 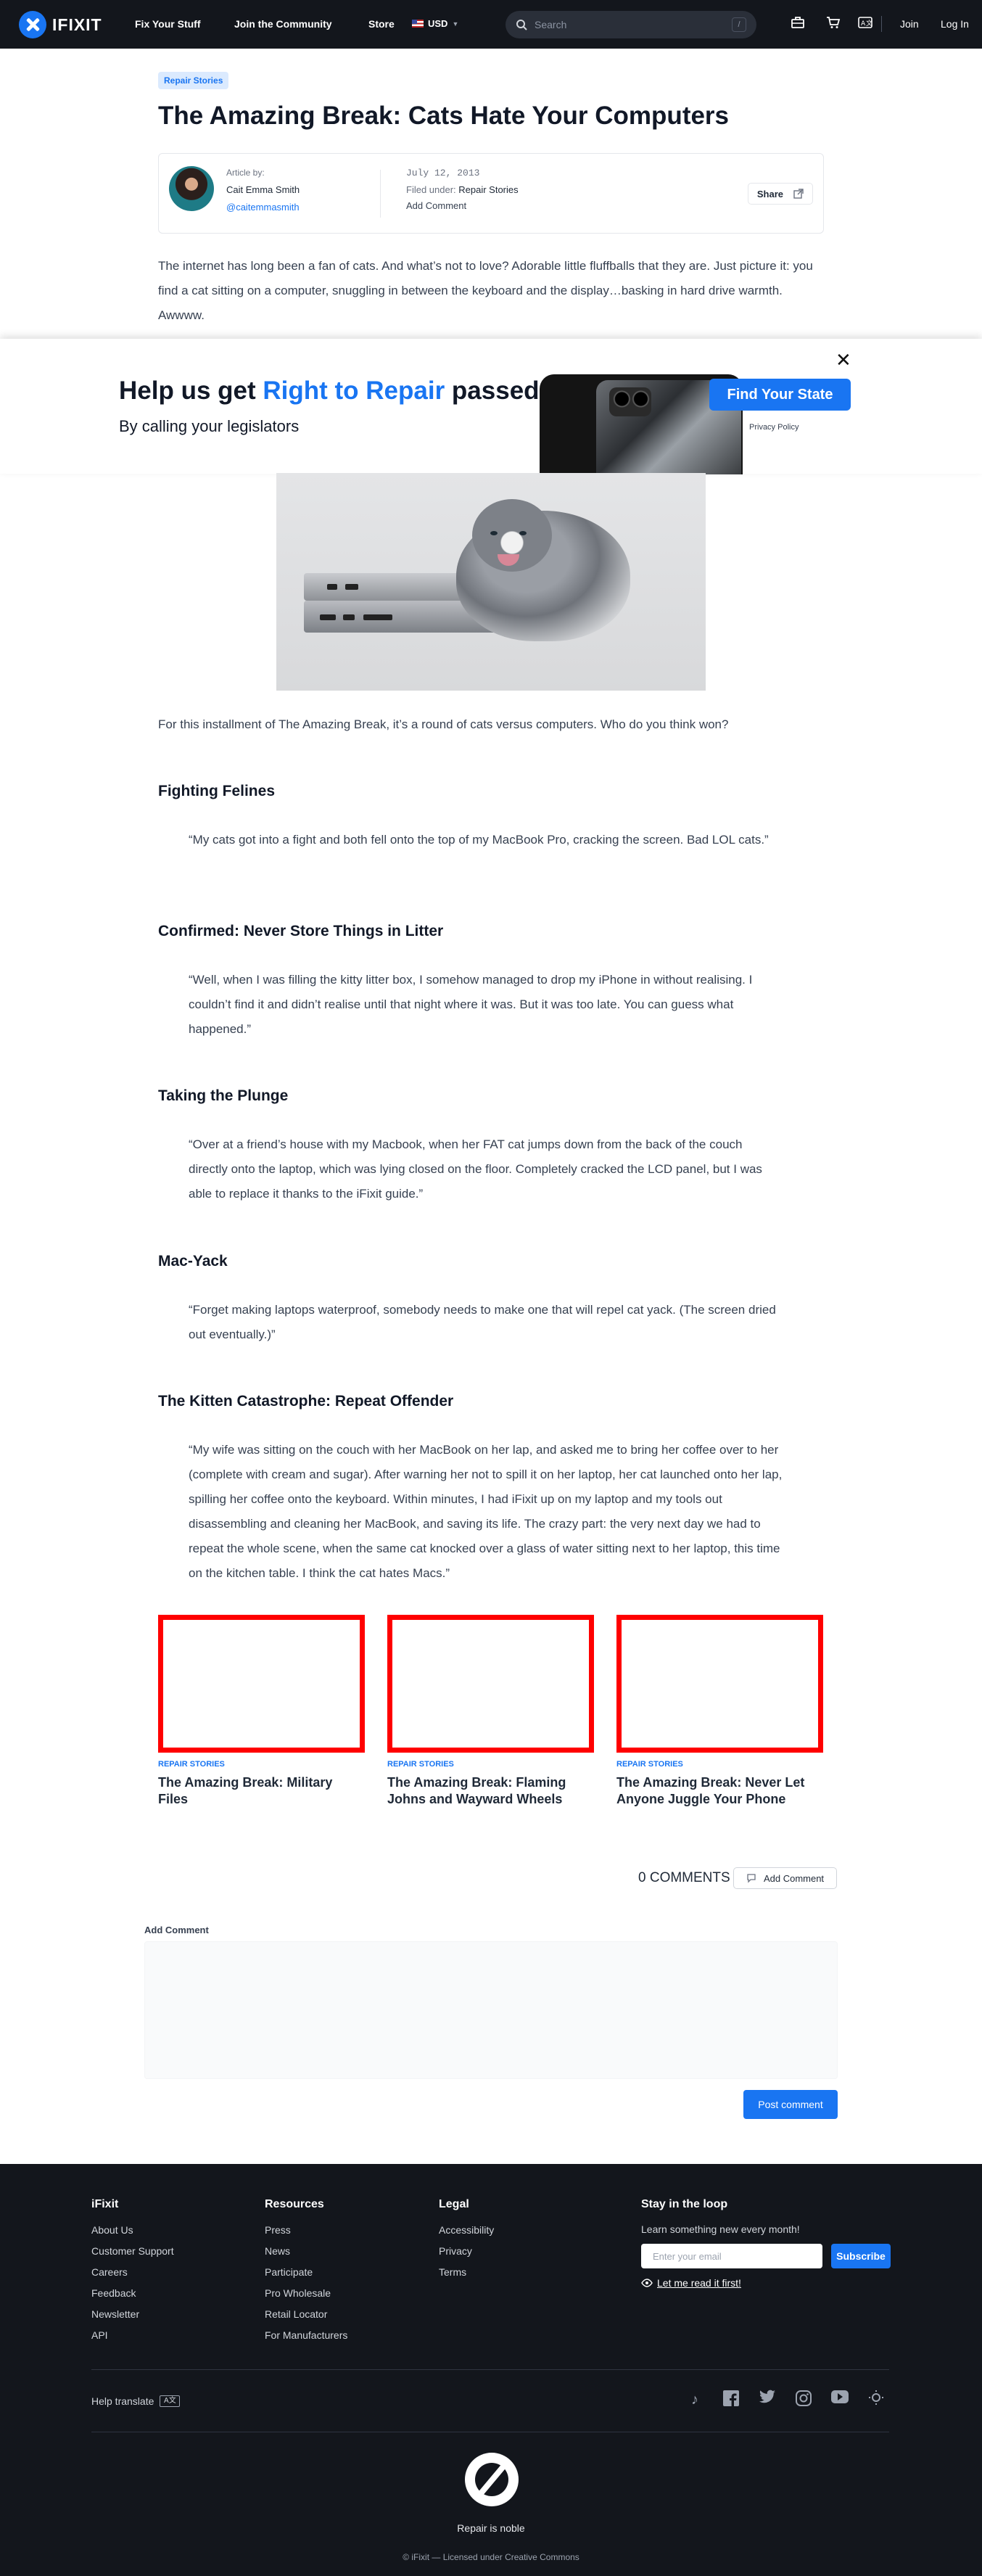 What do you see at coordinates (491, 582) in the screenshot?
I see `kitten-laptop-image` at bounding box center [491, 582].